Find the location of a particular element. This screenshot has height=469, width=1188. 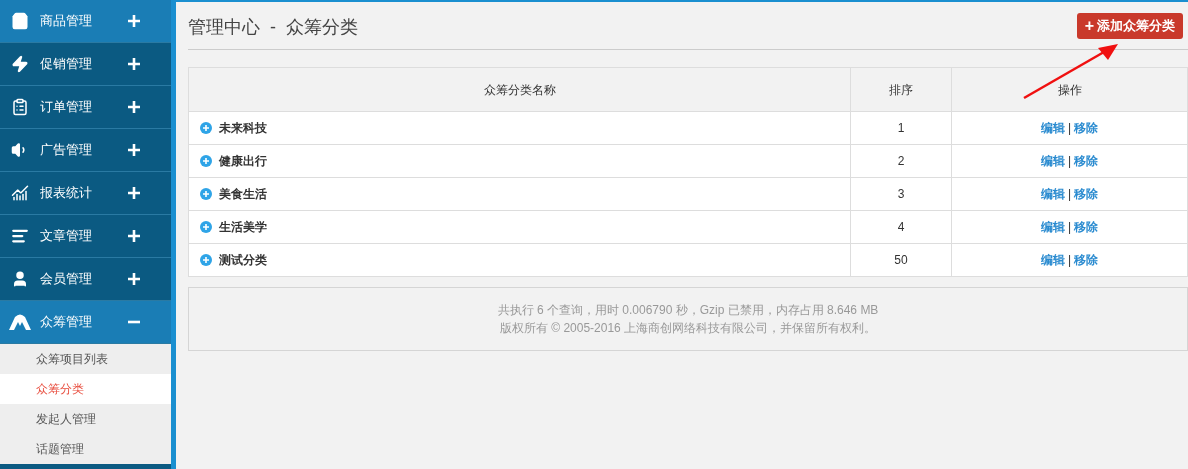

footer-text: 共执行 6 个查询，用时 0.006790 秒，Gzip 已禁用，内存占用 8.646 MB is located at coordinates (688, 310).